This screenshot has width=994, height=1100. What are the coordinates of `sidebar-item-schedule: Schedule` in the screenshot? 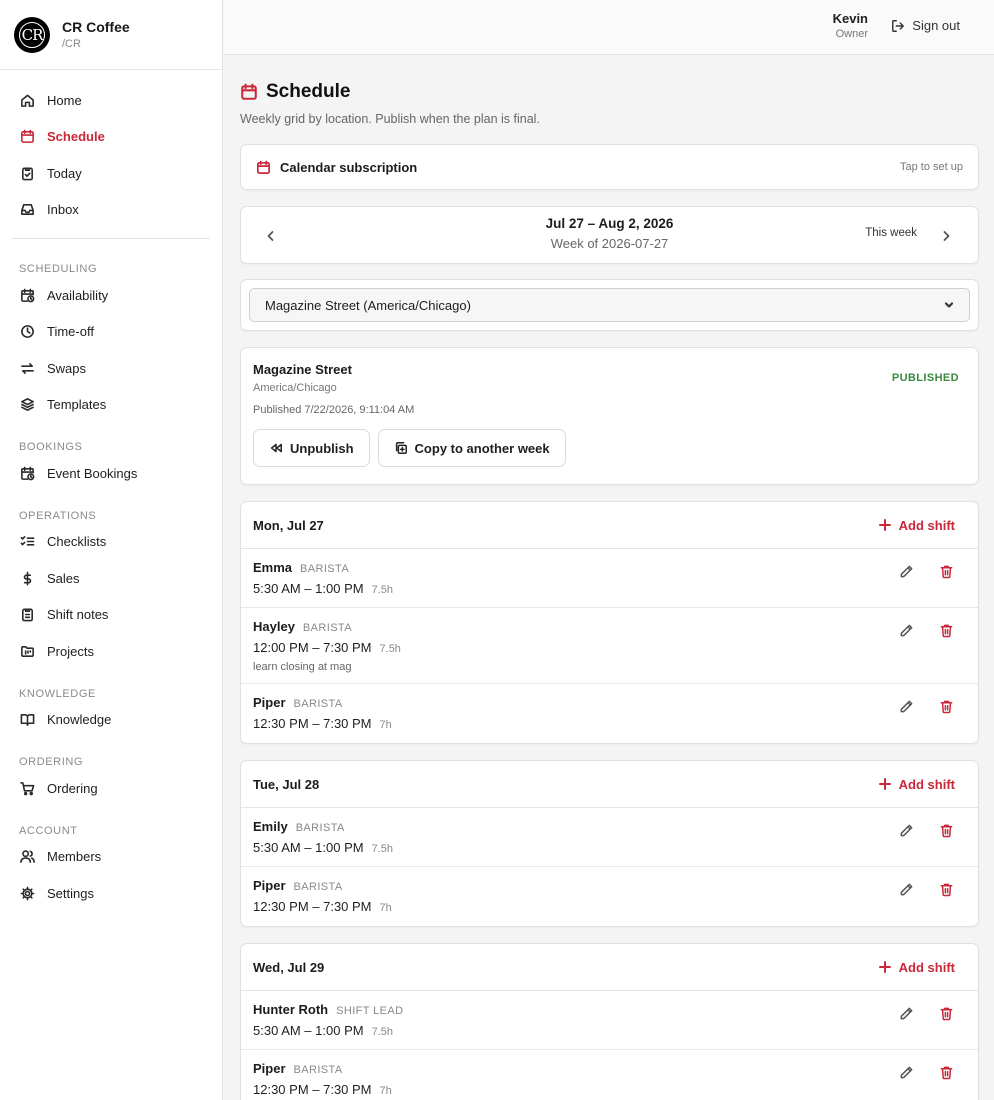 It's located at (111, 137).